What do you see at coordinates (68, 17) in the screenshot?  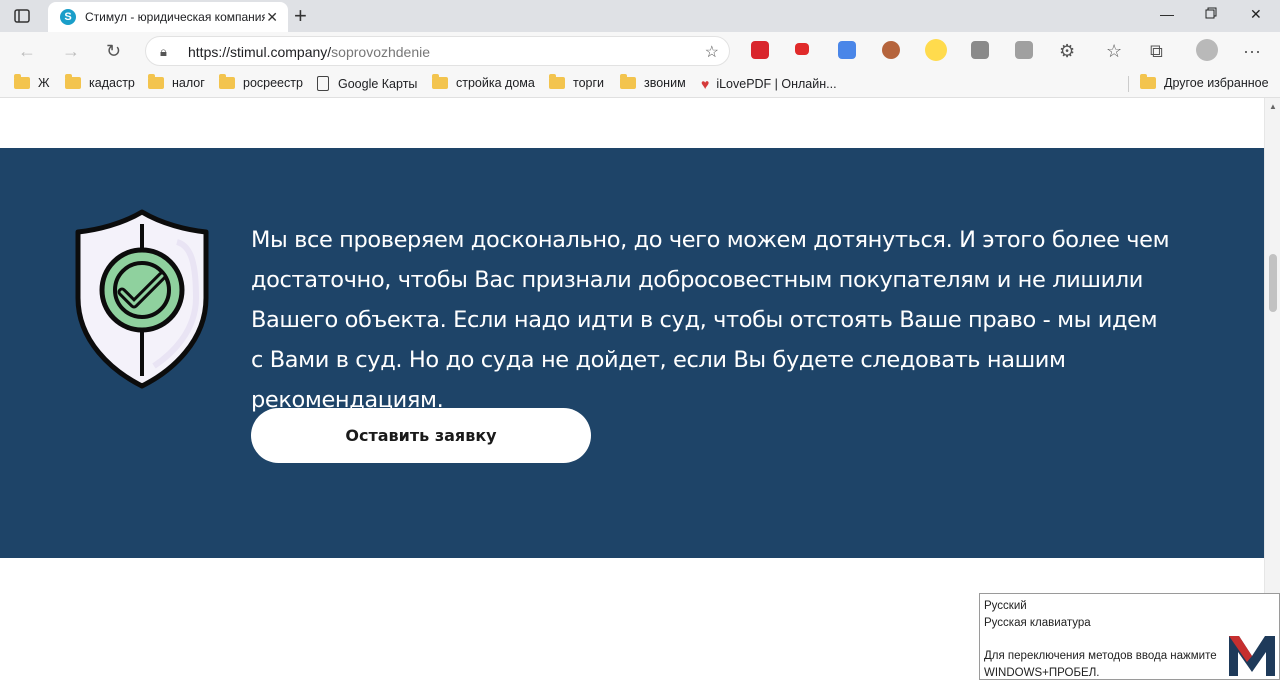 I see `site-favicon-icon: S` at bounding box center [68, 17].